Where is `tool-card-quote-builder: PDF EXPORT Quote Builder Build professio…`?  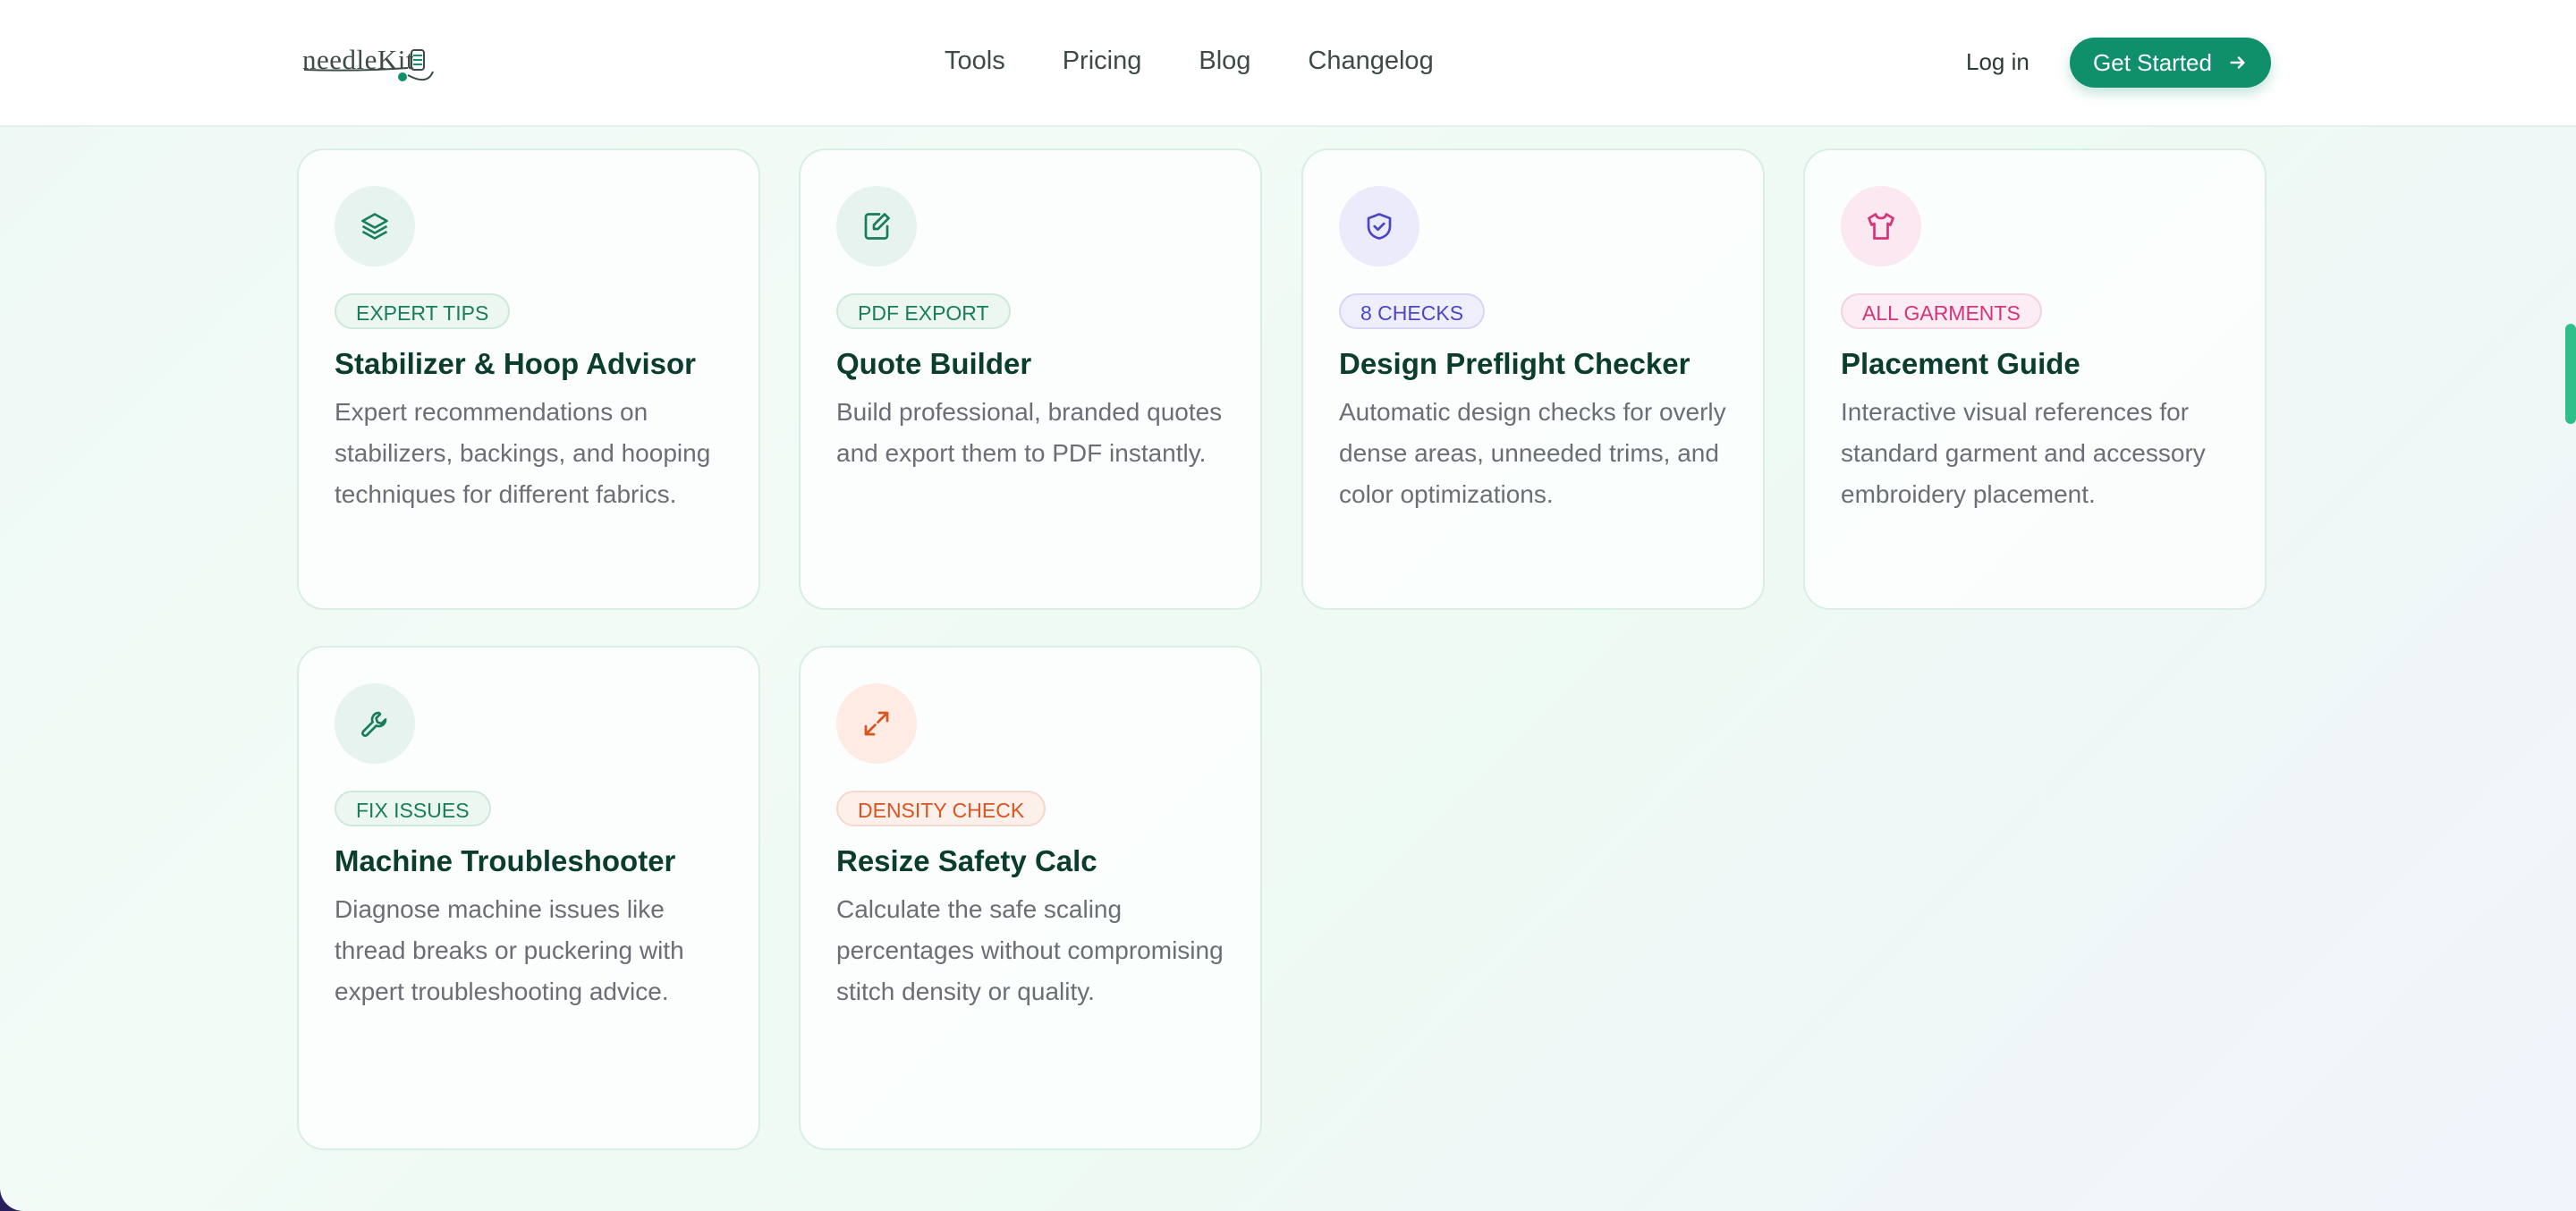
tool-card-quote-builder: PDF EXPORT Quote Builder Build professio… is located at coordinates (1030, 379).